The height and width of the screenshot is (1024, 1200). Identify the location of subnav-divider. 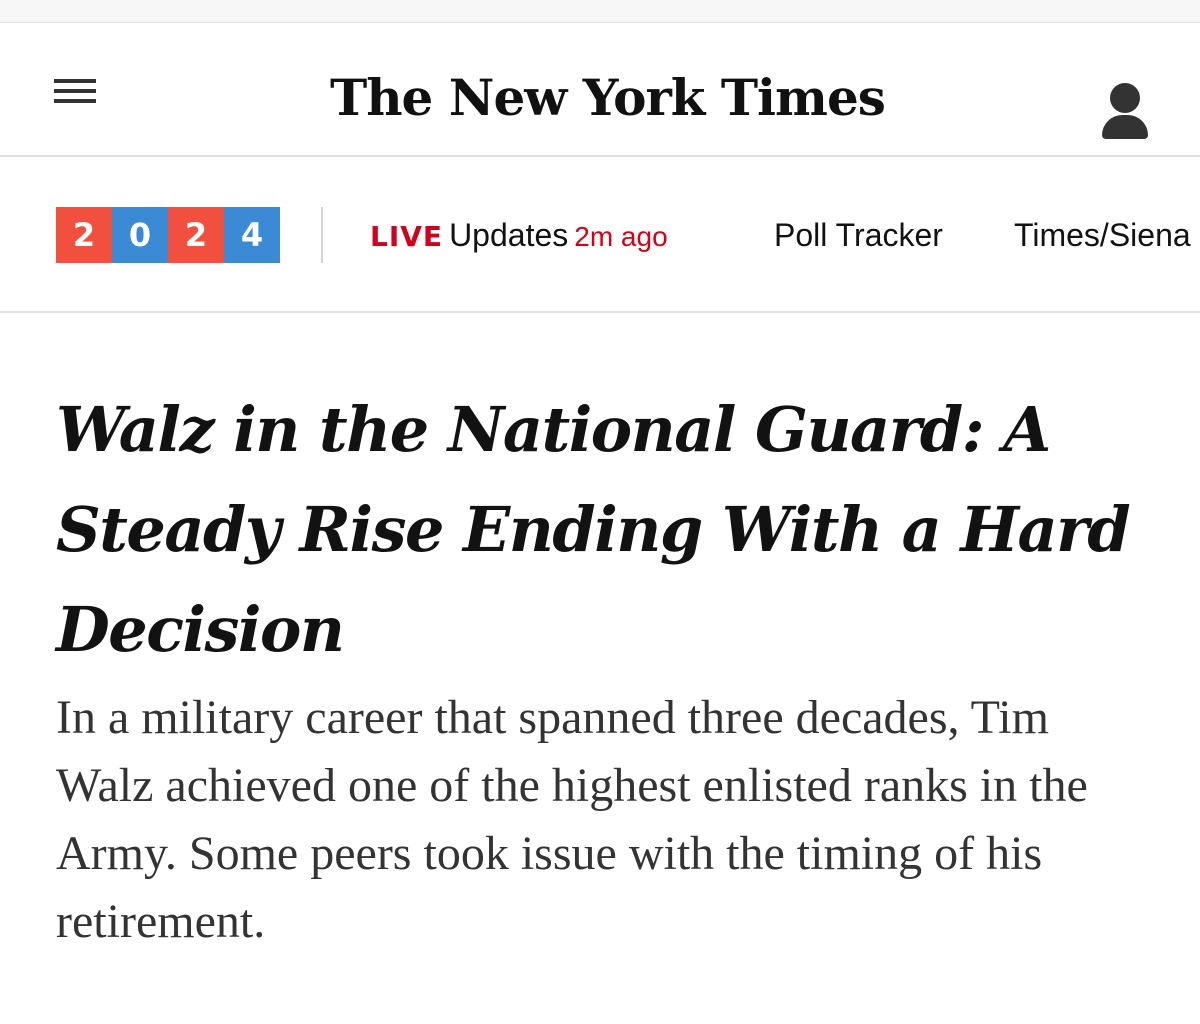
(322, 235).